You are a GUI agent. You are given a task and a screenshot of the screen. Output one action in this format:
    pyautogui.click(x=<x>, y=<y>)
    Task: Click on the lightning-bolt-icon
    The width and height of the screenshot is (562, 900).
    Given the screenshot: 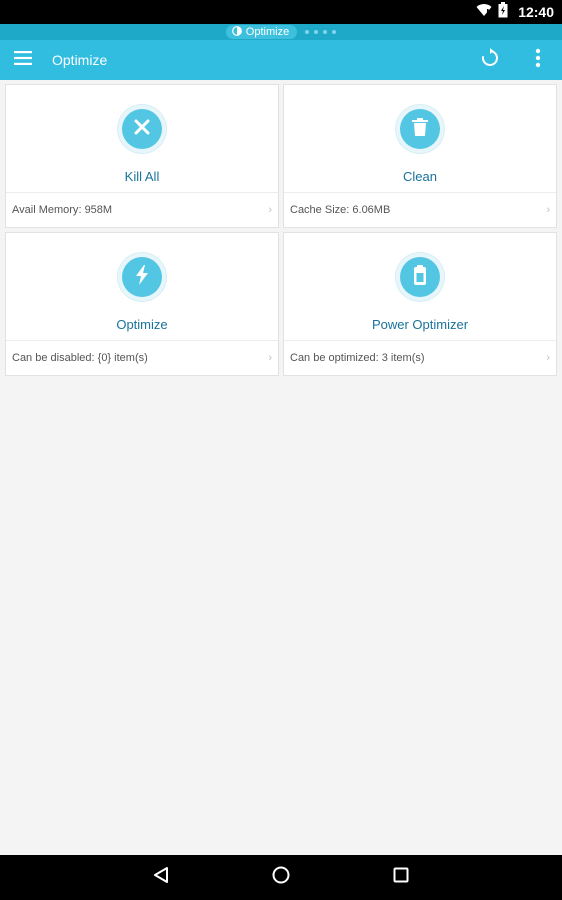 What is the action you would take?
    pyautogui.click(x=142, y=277)
    